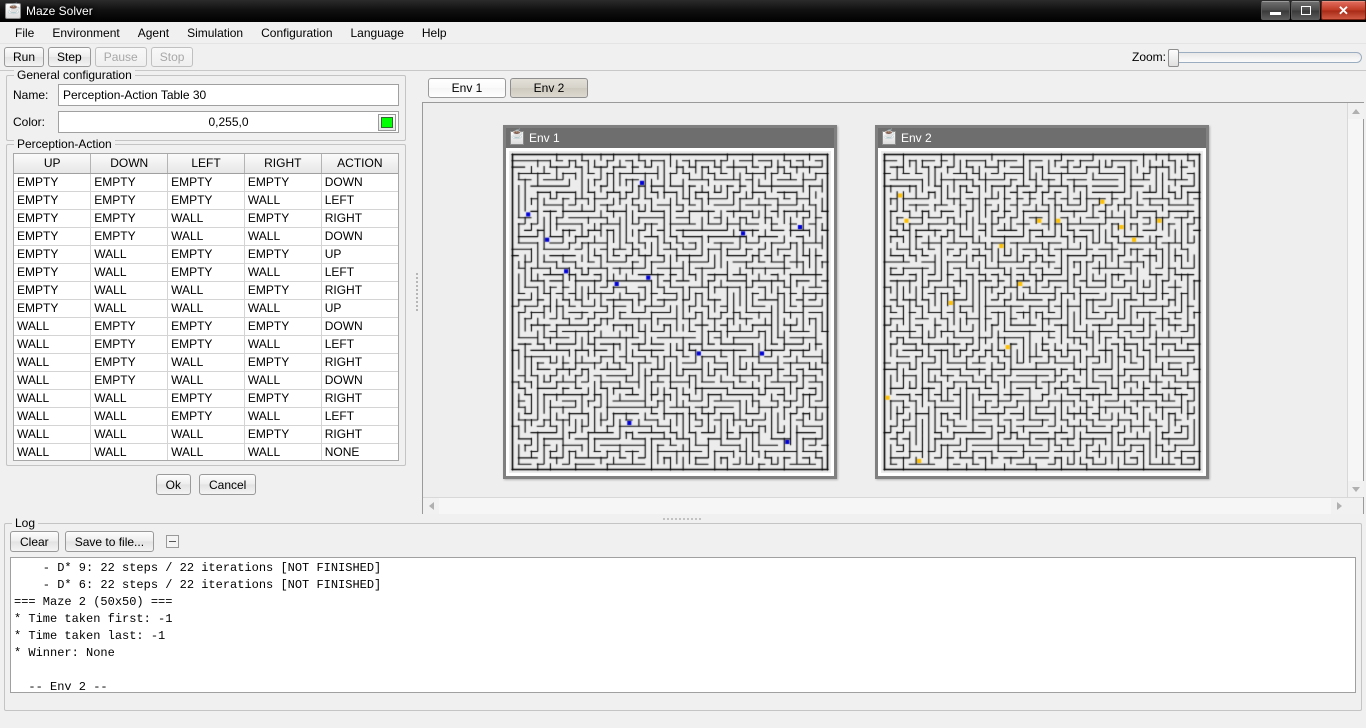  I want to click on step-button: Step, so click(69, 57).